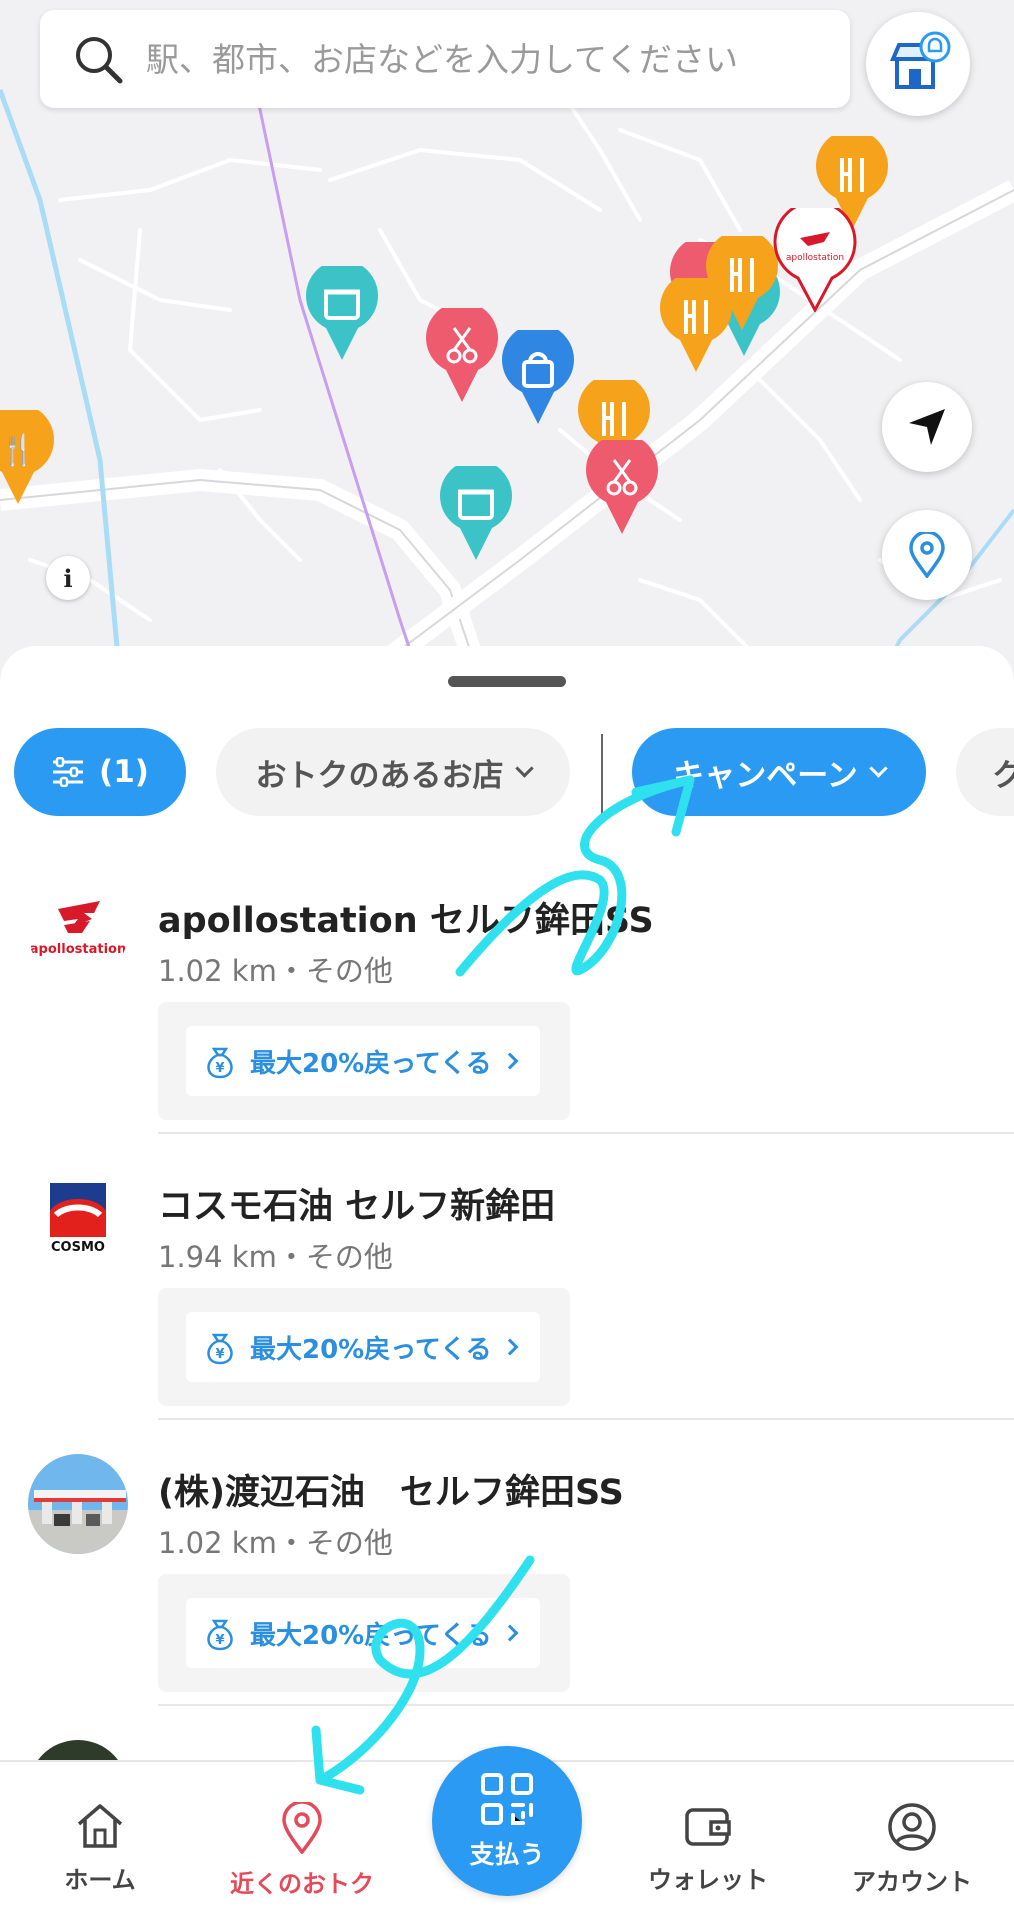 The height and width of the screenshot is (1920, 1014). Describe the element at coordinates (1003, 775) in the screenshot. I see `more-chip-label: ク` at that location.